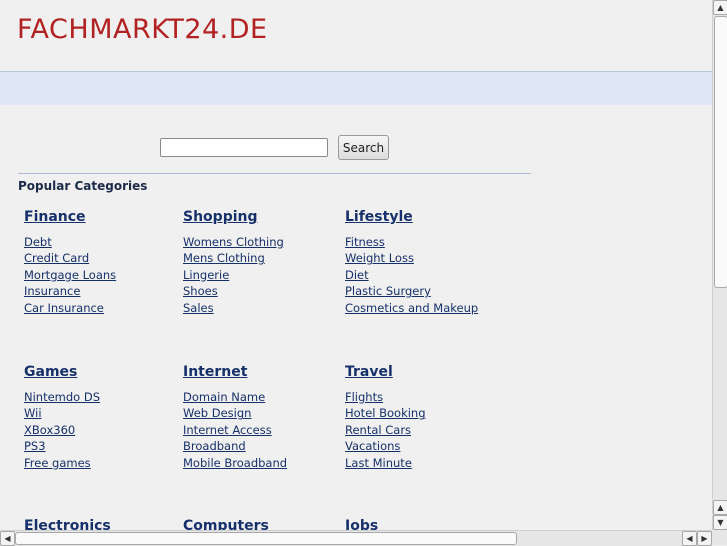  I want to click on category-link: Car Insurance, so click(70, 308).